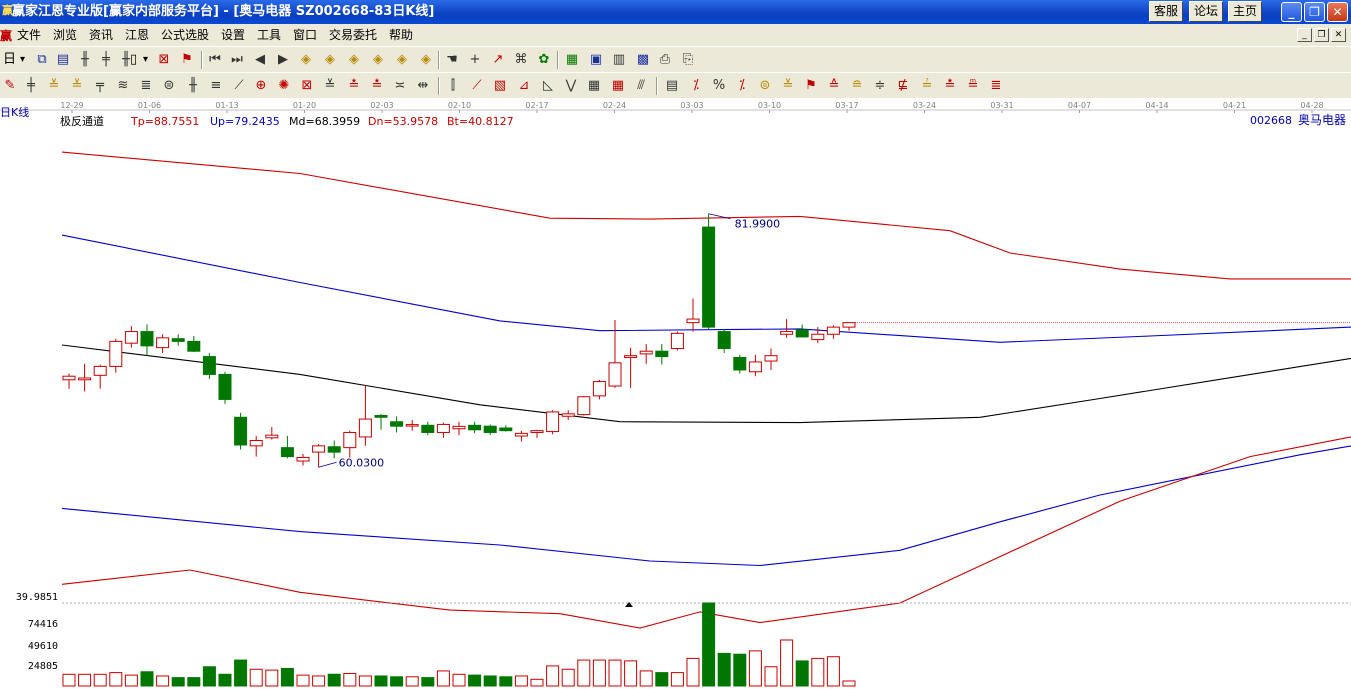 The height and width of the screenshot is (689, 1351). What do you see at coordinates (63, 59) in the screenshot?
I see `report-icon: ▤` at bounding box center [63, 59].